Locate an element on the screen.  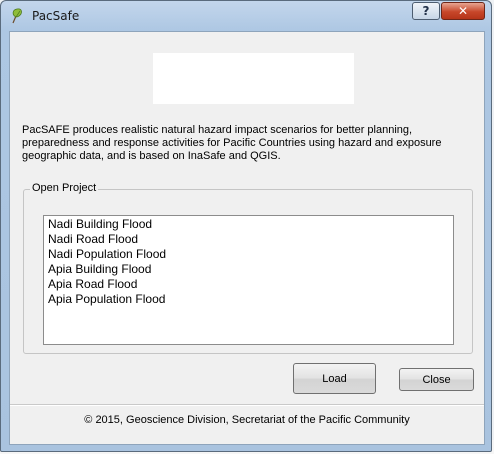
close-x-icon: ✕ is located at coordinates (463, 11).